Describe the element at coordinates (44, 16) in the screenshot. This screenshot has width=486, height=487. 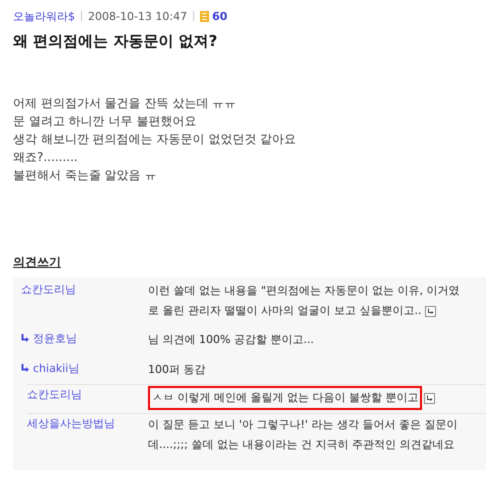
I see `author-link: 오놀라워라$` at that location.